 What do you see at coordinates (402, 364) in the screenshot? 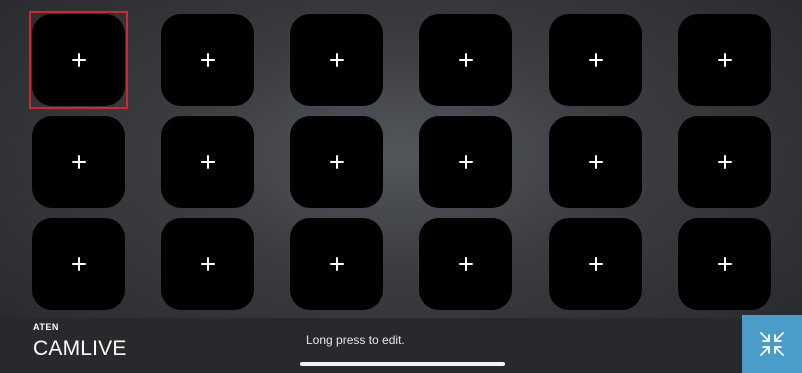
I see `home-indicator` at bounding box center [402, 364].